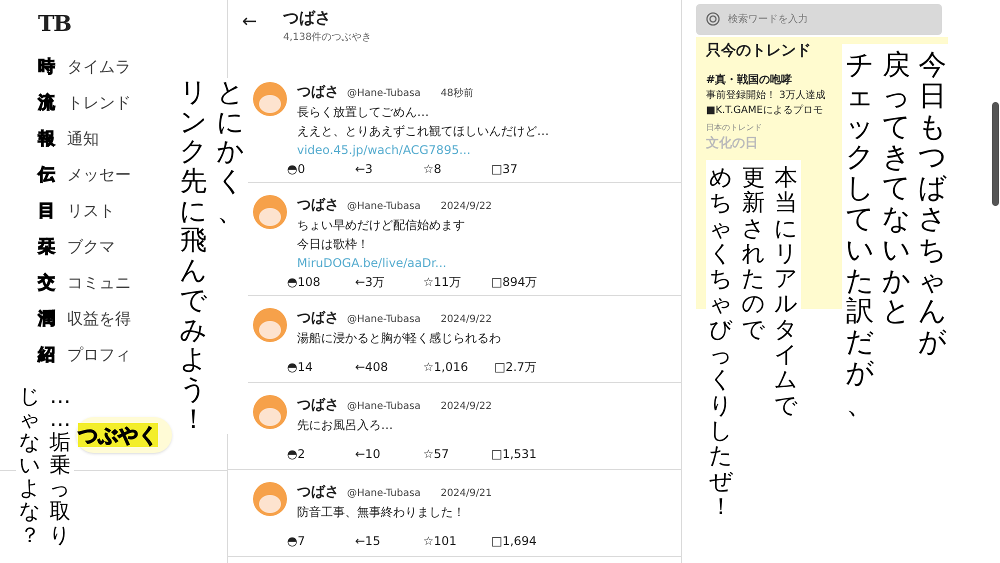  Describe the element at coordinates (381, 225) in the screenshot. I see `post-text: ちょい早めだけど配信始めます` at that location.